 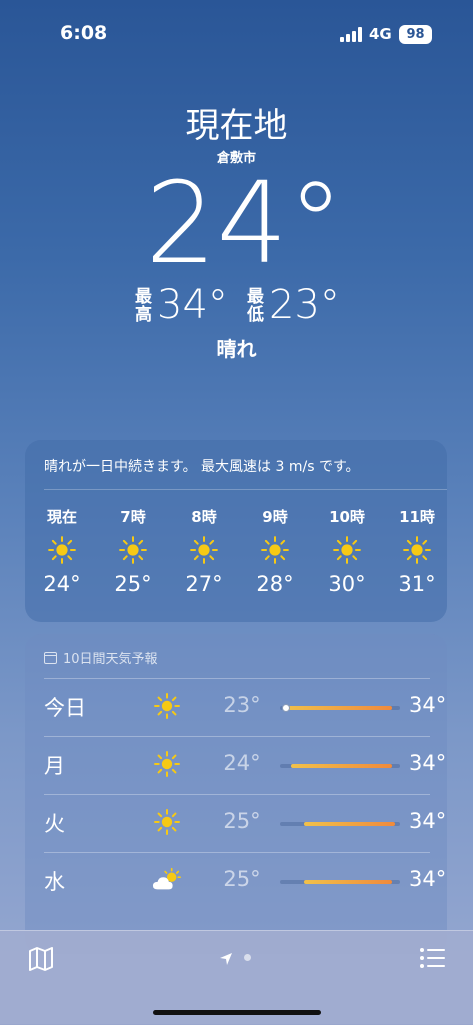 I want to click on day-label: 火, so click(x=54, y=824).